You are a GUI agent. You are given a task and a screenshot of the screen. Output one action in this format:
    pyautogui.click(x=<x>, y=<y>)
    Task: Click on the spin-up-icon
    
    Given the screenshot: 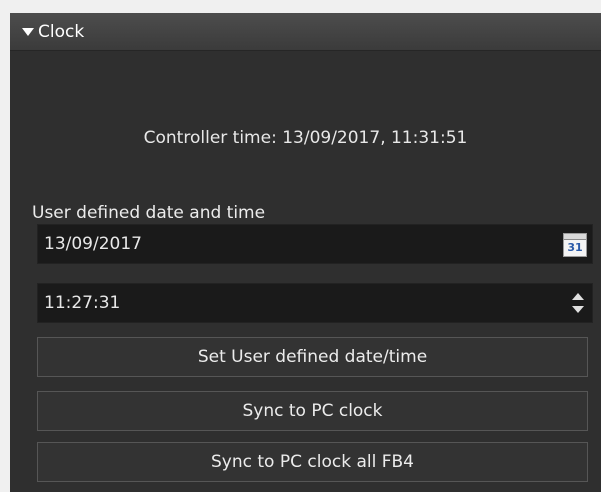 What is the action you would take?
    pyautogui.click(x=578, y=296)
    